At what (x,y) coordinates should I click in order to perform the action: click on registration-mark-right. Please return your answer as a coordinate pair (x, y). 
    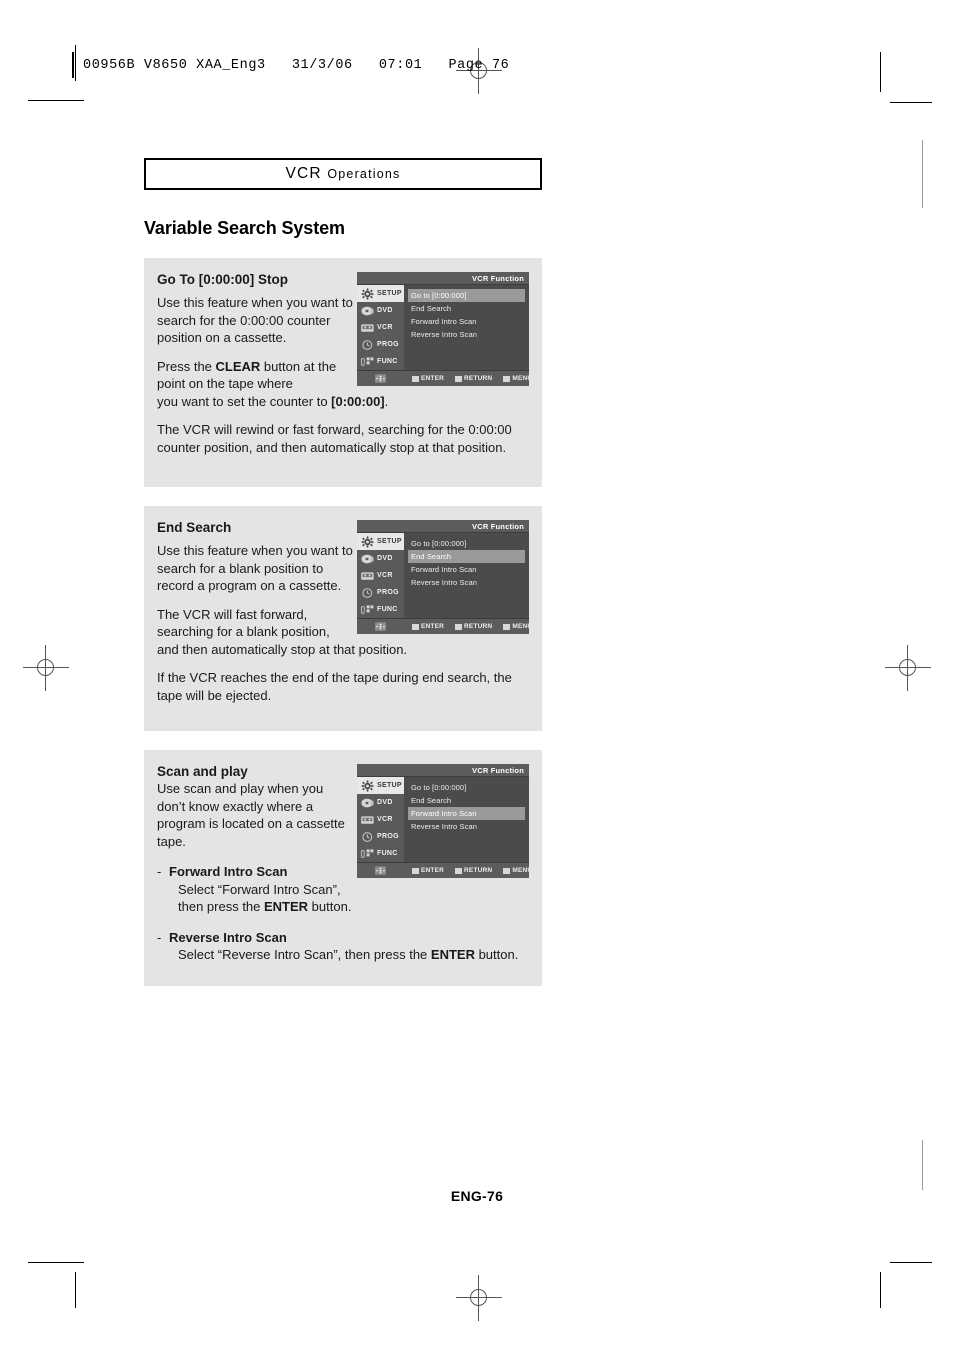
    Looking at the image, I should click on (908, 668).